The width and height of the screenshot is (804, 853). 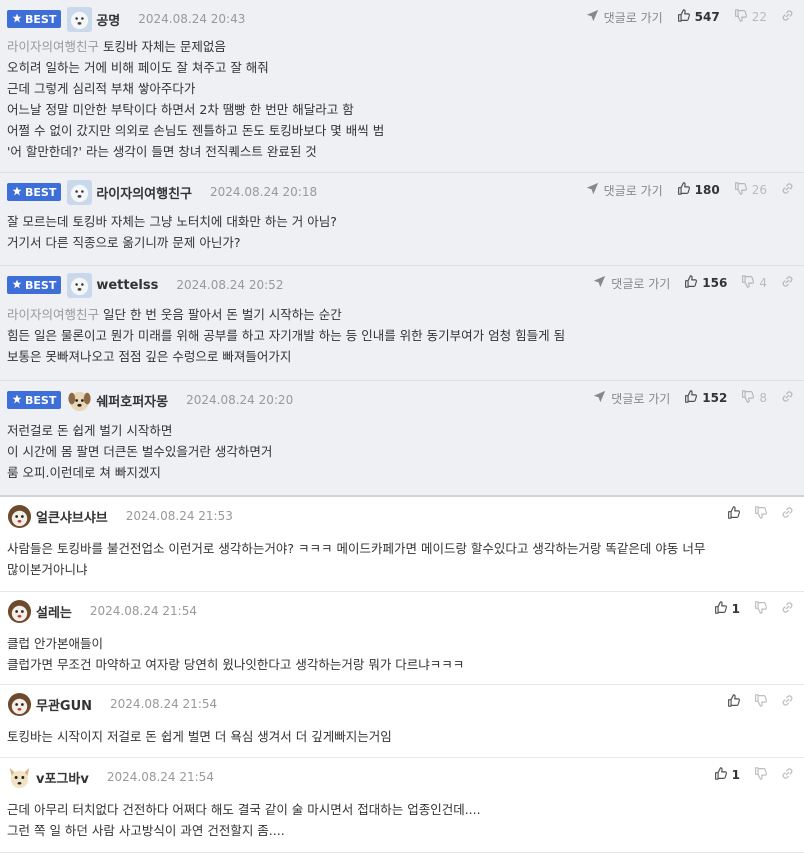 I want to click on comment-line: 어느날 정말 미안한 부탁이다 하면서 2차 땜빵 한 번만 해달라고 함, so click(x=195, y=109).